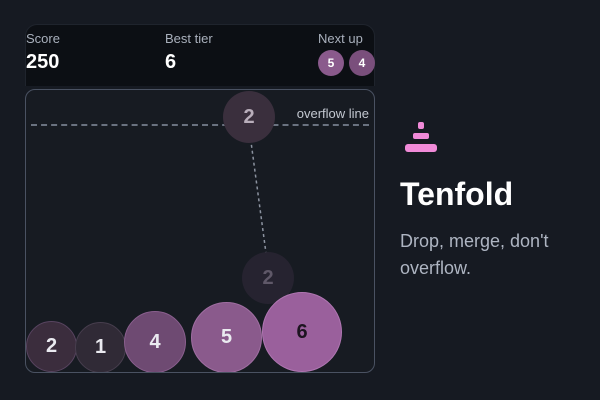 Image resolution: width=600 pixels, height=400 pixels. Describe the element at coordinates (474, 254) in the screenshot. I see `game-tagline: Drop, merge, don't overflow.` at that location.